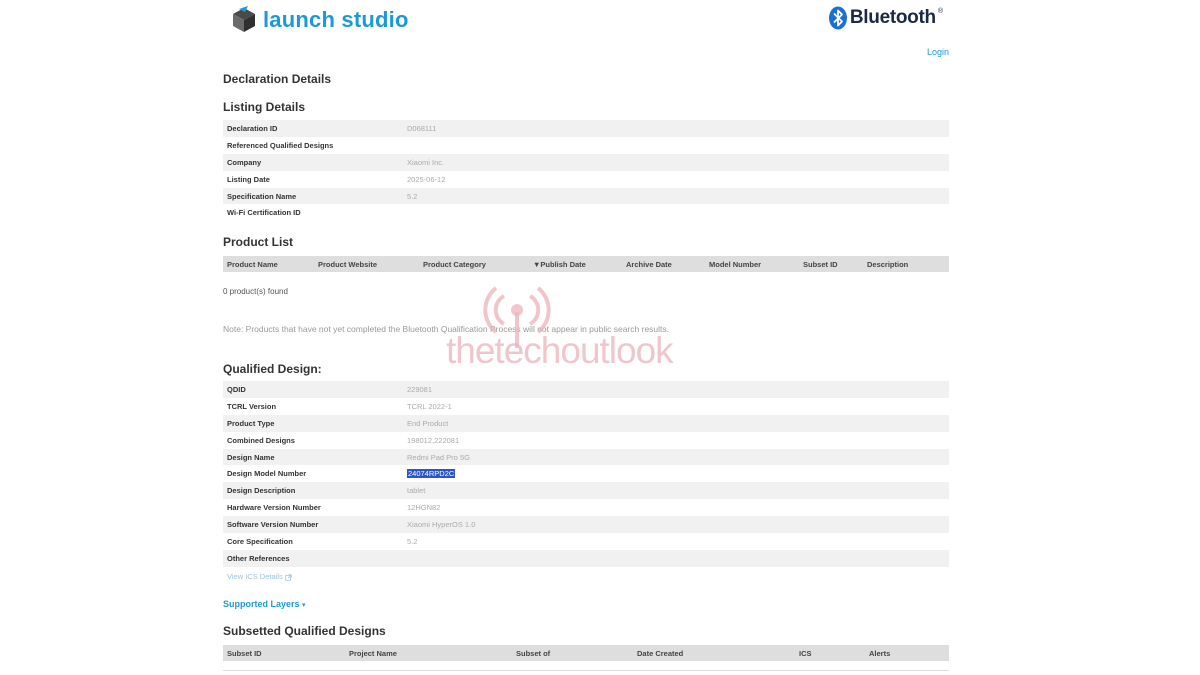 This screenshot has height=675, width=1200. I want to click on row-label: Product Type, so click(313, 423).